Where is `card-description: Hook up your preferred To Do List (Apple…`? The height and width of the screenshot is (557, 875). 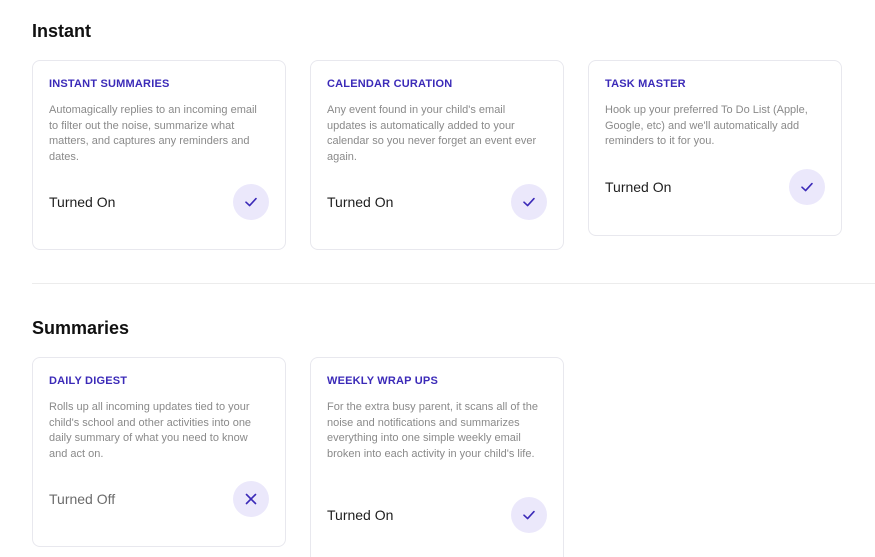
card-description: Hook up your preferred To Do List (Apple… is located at coordinates (706, 126).